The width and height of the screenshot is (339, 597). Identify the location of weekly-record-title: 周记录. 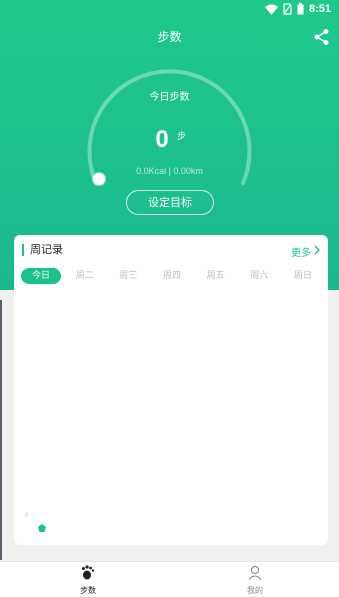
(42, 250).